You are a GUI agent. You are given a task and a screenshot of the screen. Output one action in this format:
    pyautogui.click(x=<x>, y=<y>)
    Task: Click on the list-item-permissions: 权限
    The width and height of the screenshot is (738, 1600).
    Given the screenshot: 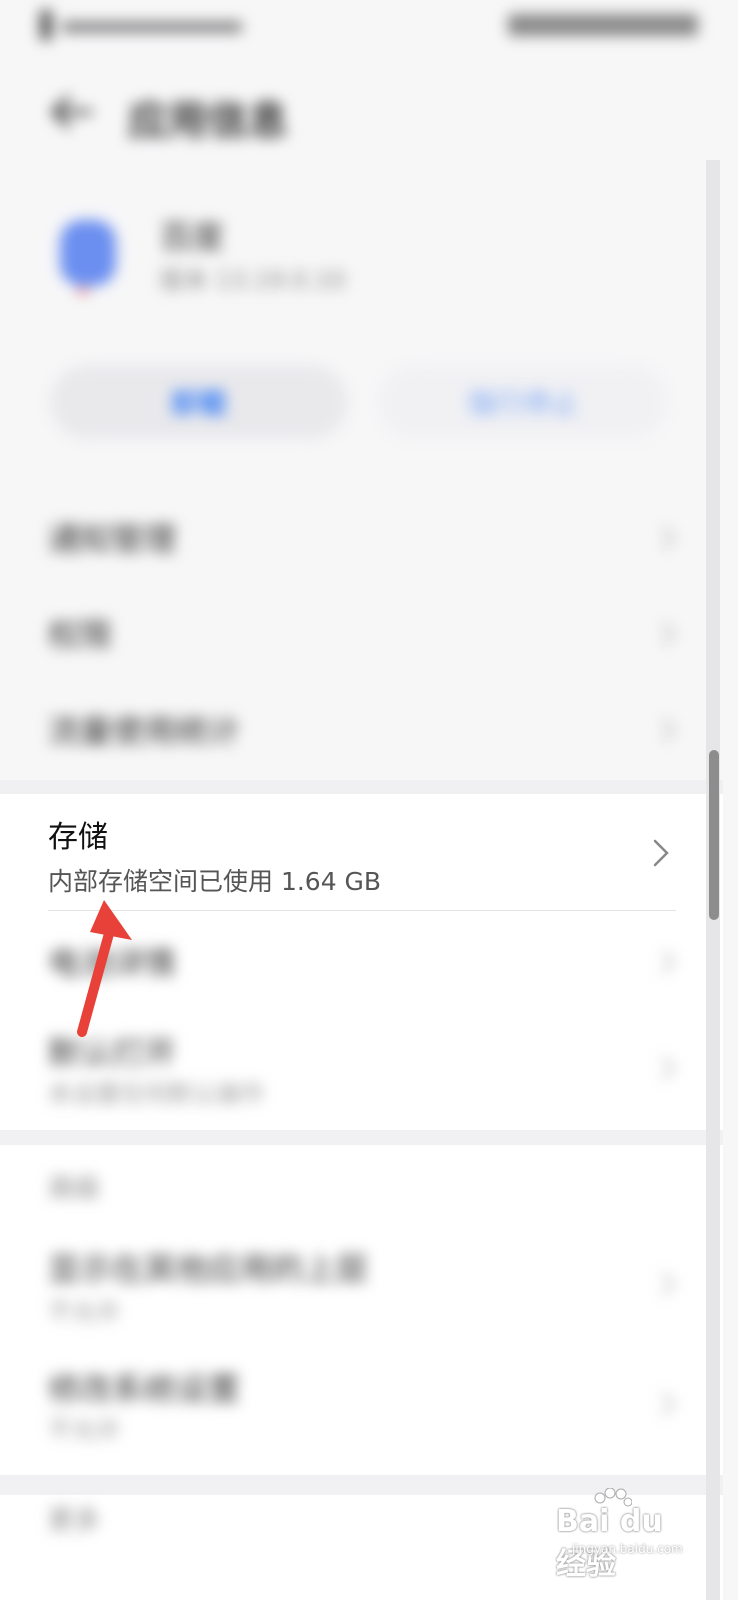 What is the action you would take?
    pyautogui.click(x=369, y=634)
    